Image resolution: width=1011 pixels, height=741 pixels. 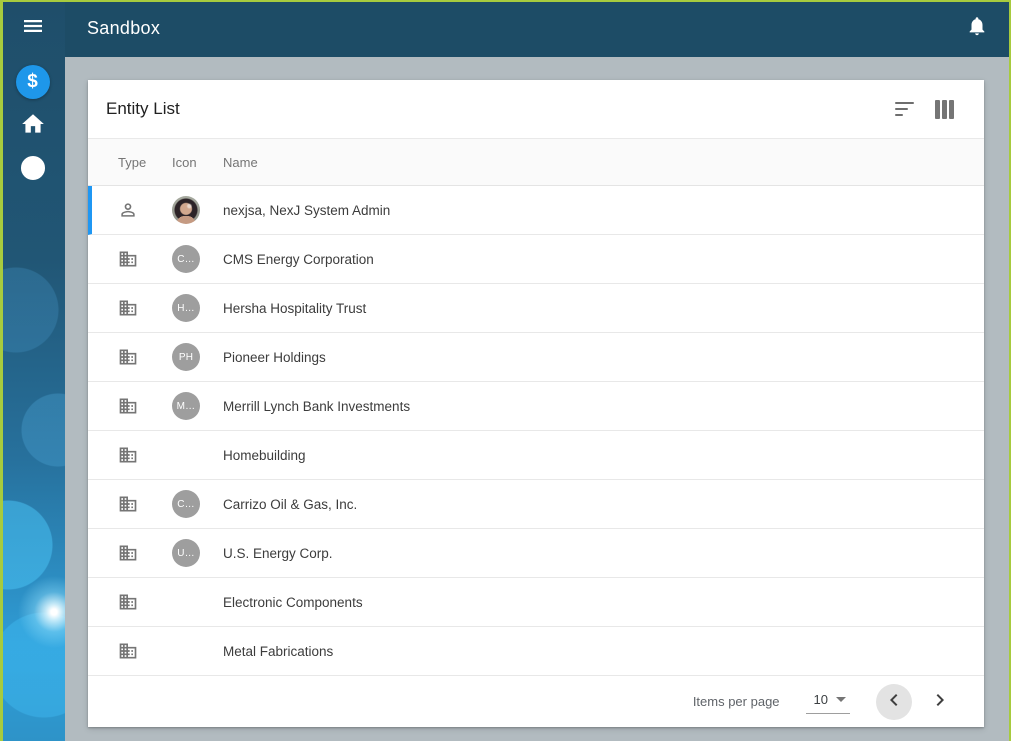 What do you see at coordinates (536, 651) in the screenshot?
I see `table-row: Metal Fabrications` at bounding box center [536, 651].